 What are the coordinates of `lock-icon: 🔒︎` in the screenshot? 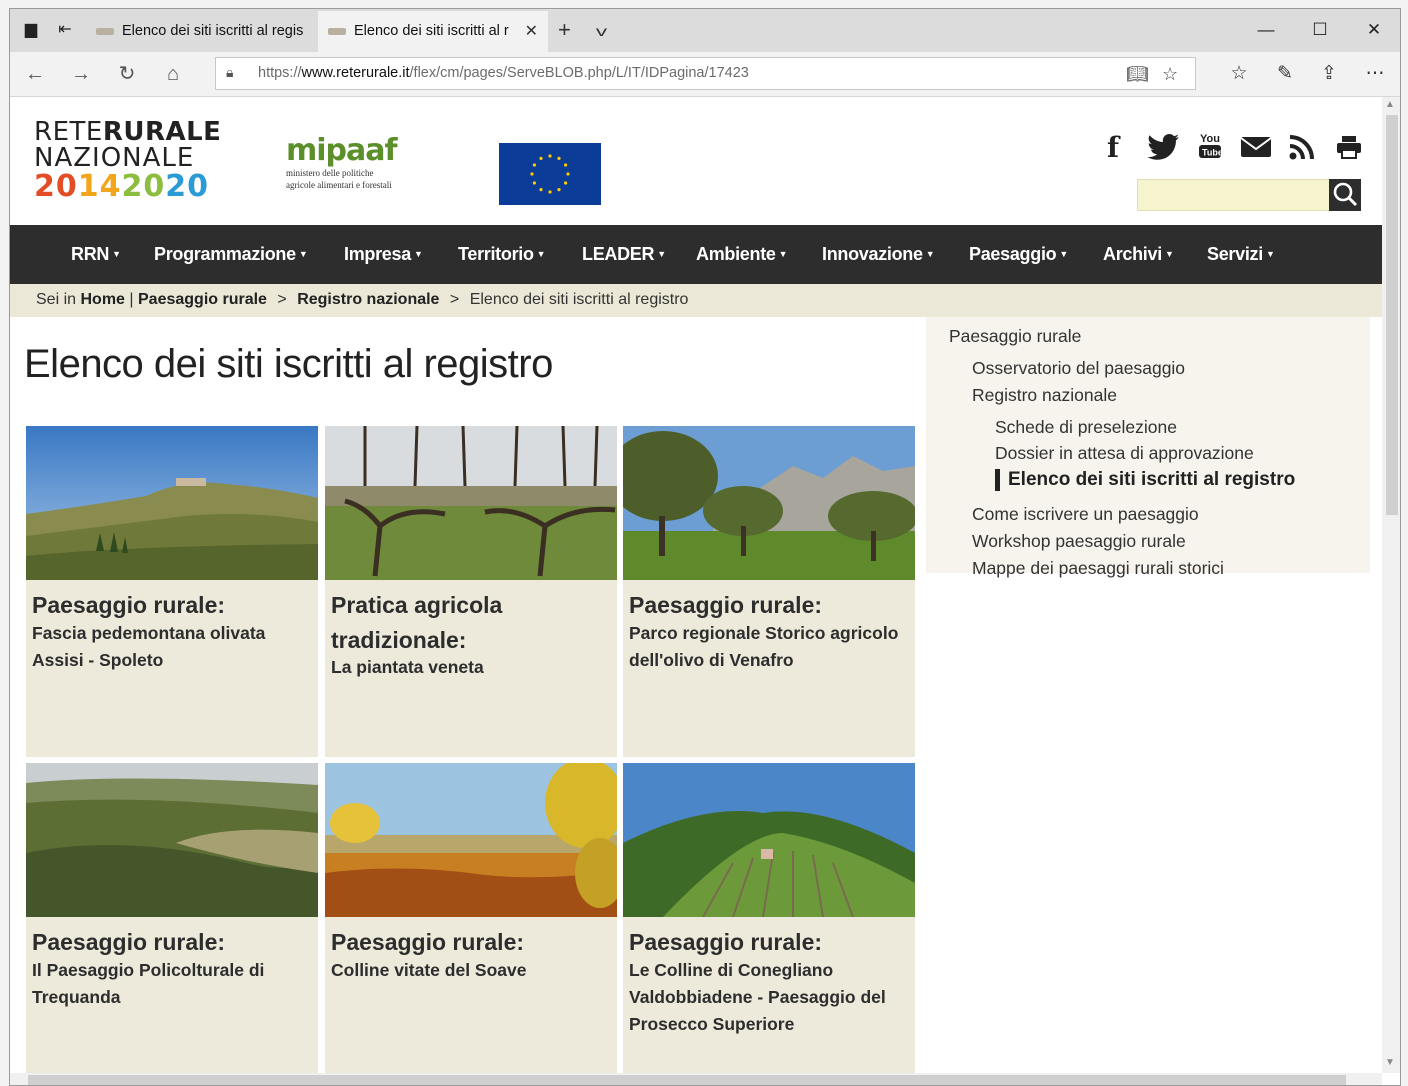 It's located at (230, 72).